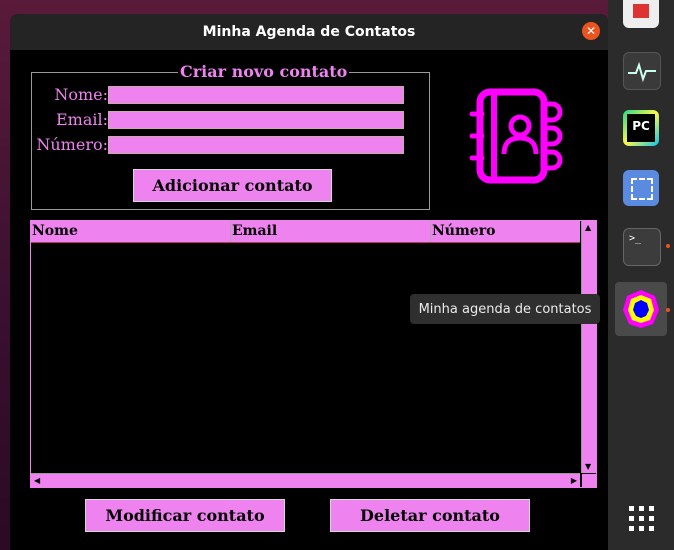 This screenshot has width=674, height=550. I want to click on scroll-up-icon: ▲, so click(588, 227).